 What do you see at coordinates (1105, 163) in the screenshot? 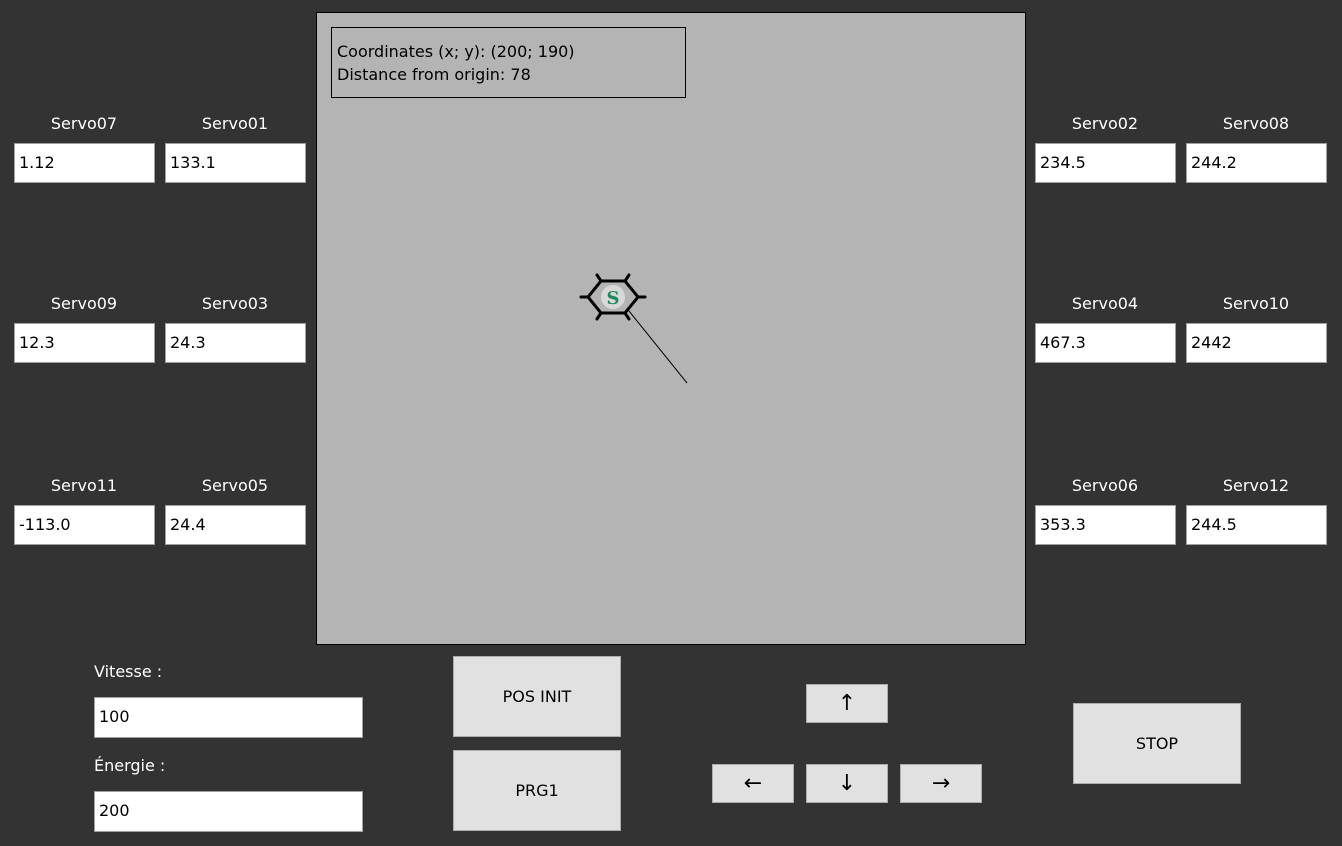
I see `servo02-field: 234.5` at bounding box center [1105, 163].